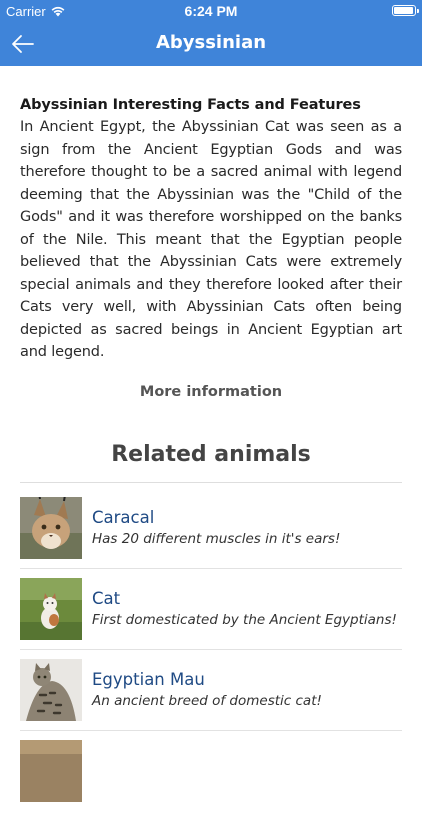  What do you see at coordinates (207, 701) in the screenshot?
I see `animal-description: An ancient breed of domestic cat!` at bounding box center [207, 701].